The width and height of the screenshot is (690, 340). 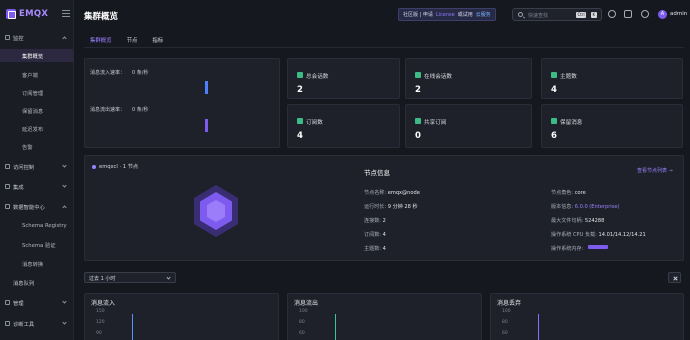 What do you see at coordinates (132, 41) in the screenshot?
I see `tab-nodes: 节点` at bounding box center [132, 41].